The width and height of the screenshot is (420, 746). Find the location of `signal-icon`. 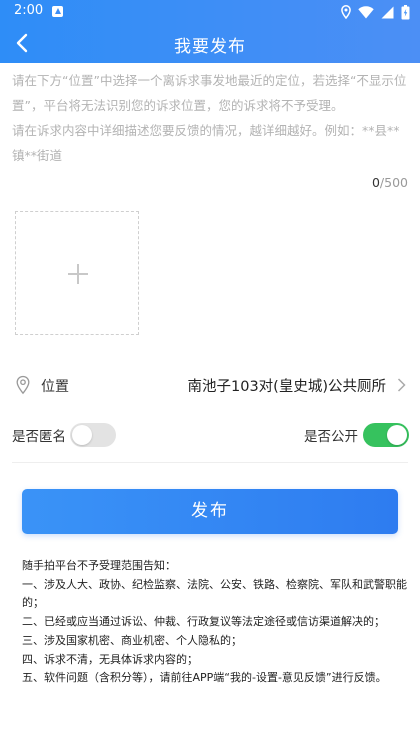

signal-icon is located at coordinates (387, 12).